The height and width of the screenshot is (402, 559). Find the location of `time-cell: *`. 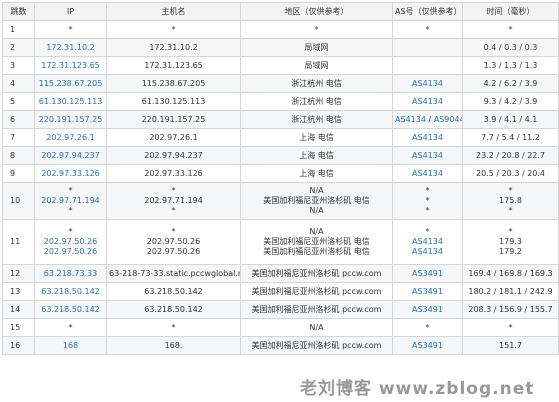

time-cell: * is located at coordinates (510, 327).